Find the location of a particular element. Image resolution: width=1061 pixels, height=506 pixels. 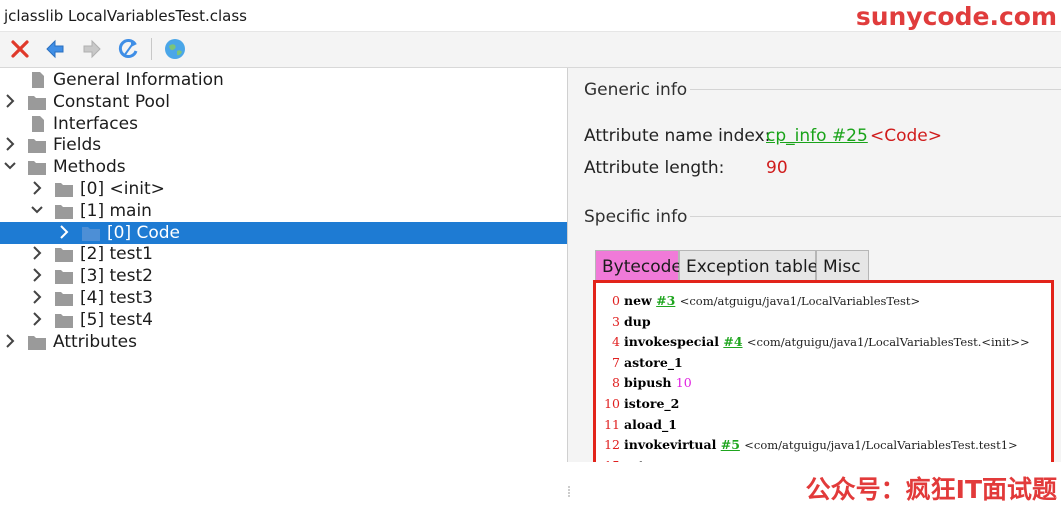

reload-icon is located at coordinates (129, 49).